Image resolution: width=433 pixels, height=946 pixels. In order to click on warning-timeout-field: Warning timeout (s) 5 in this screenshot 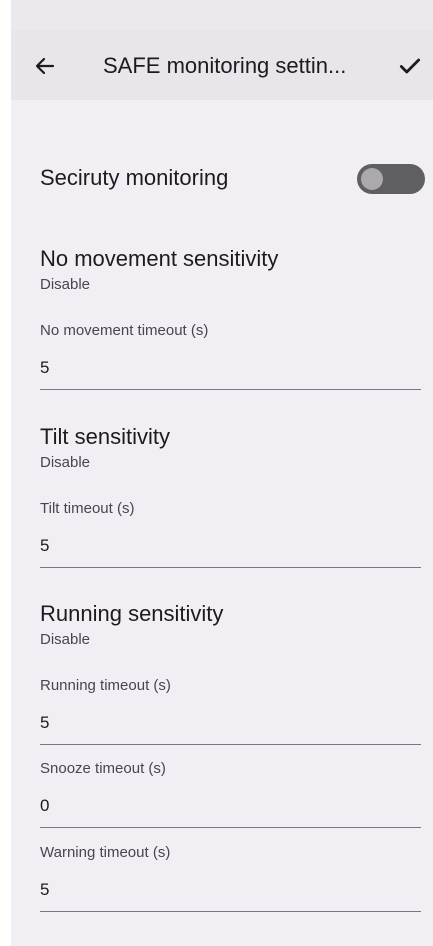, I will do `click(230, 879)`.